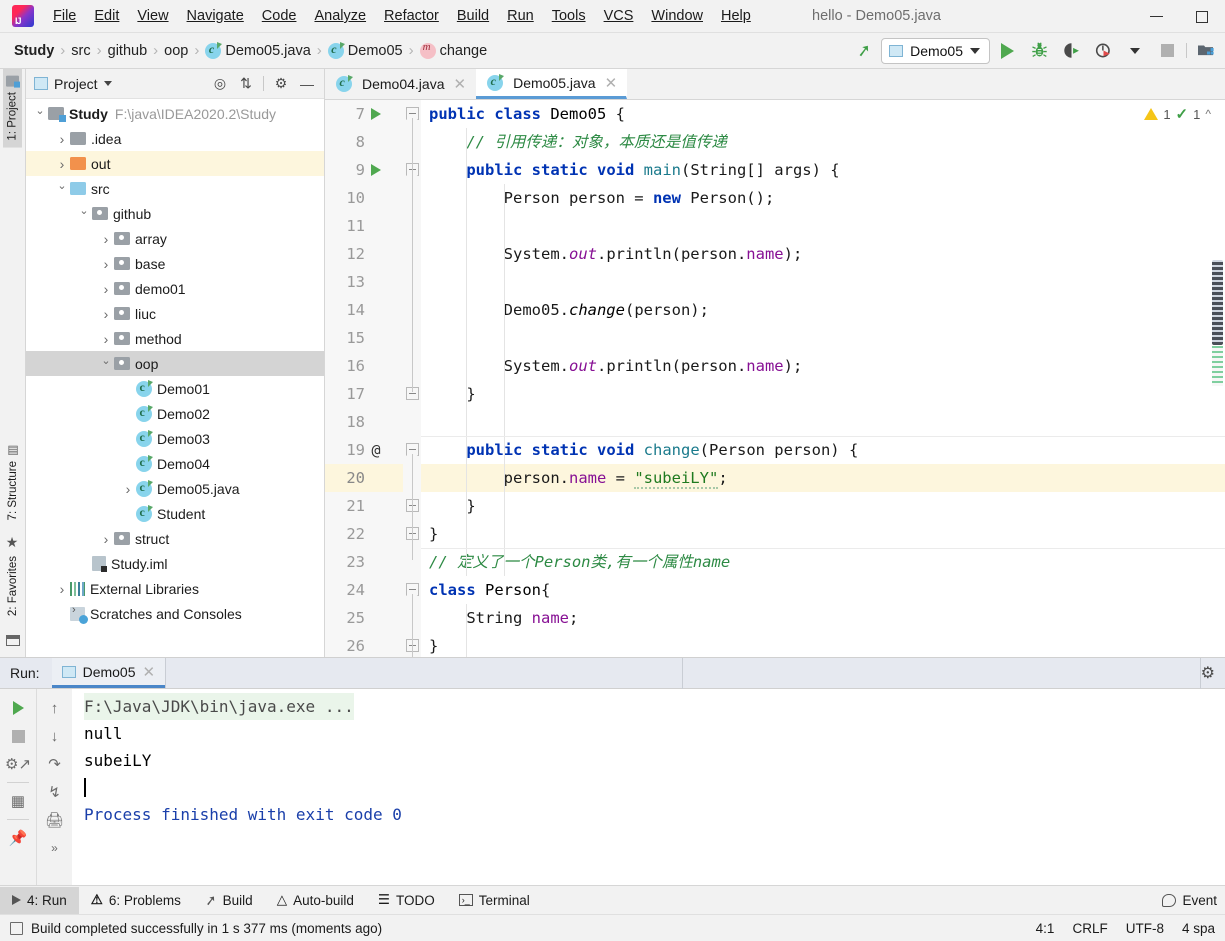 The height and width of the screenshot is (941, 1225). I want to click on gutter-line-16: 16, so click(364, 366).